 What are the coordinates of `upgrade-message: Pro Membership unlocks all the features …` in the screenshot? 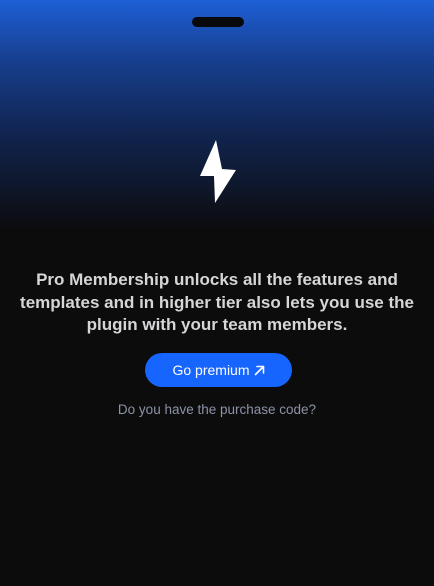 It's located at (217, 302).